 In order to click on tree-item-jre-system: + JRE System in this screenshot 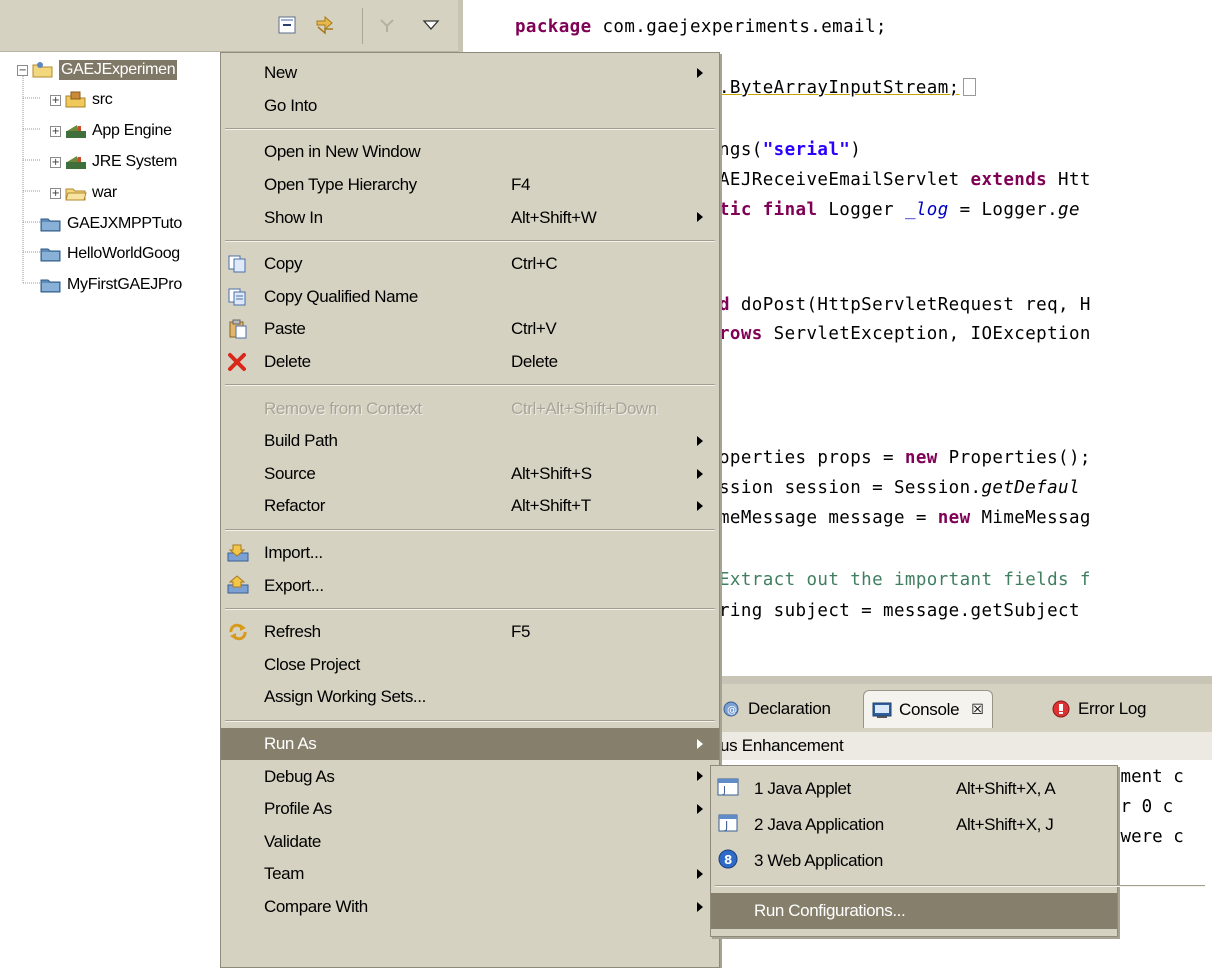, I will do `click(113, 162)`.